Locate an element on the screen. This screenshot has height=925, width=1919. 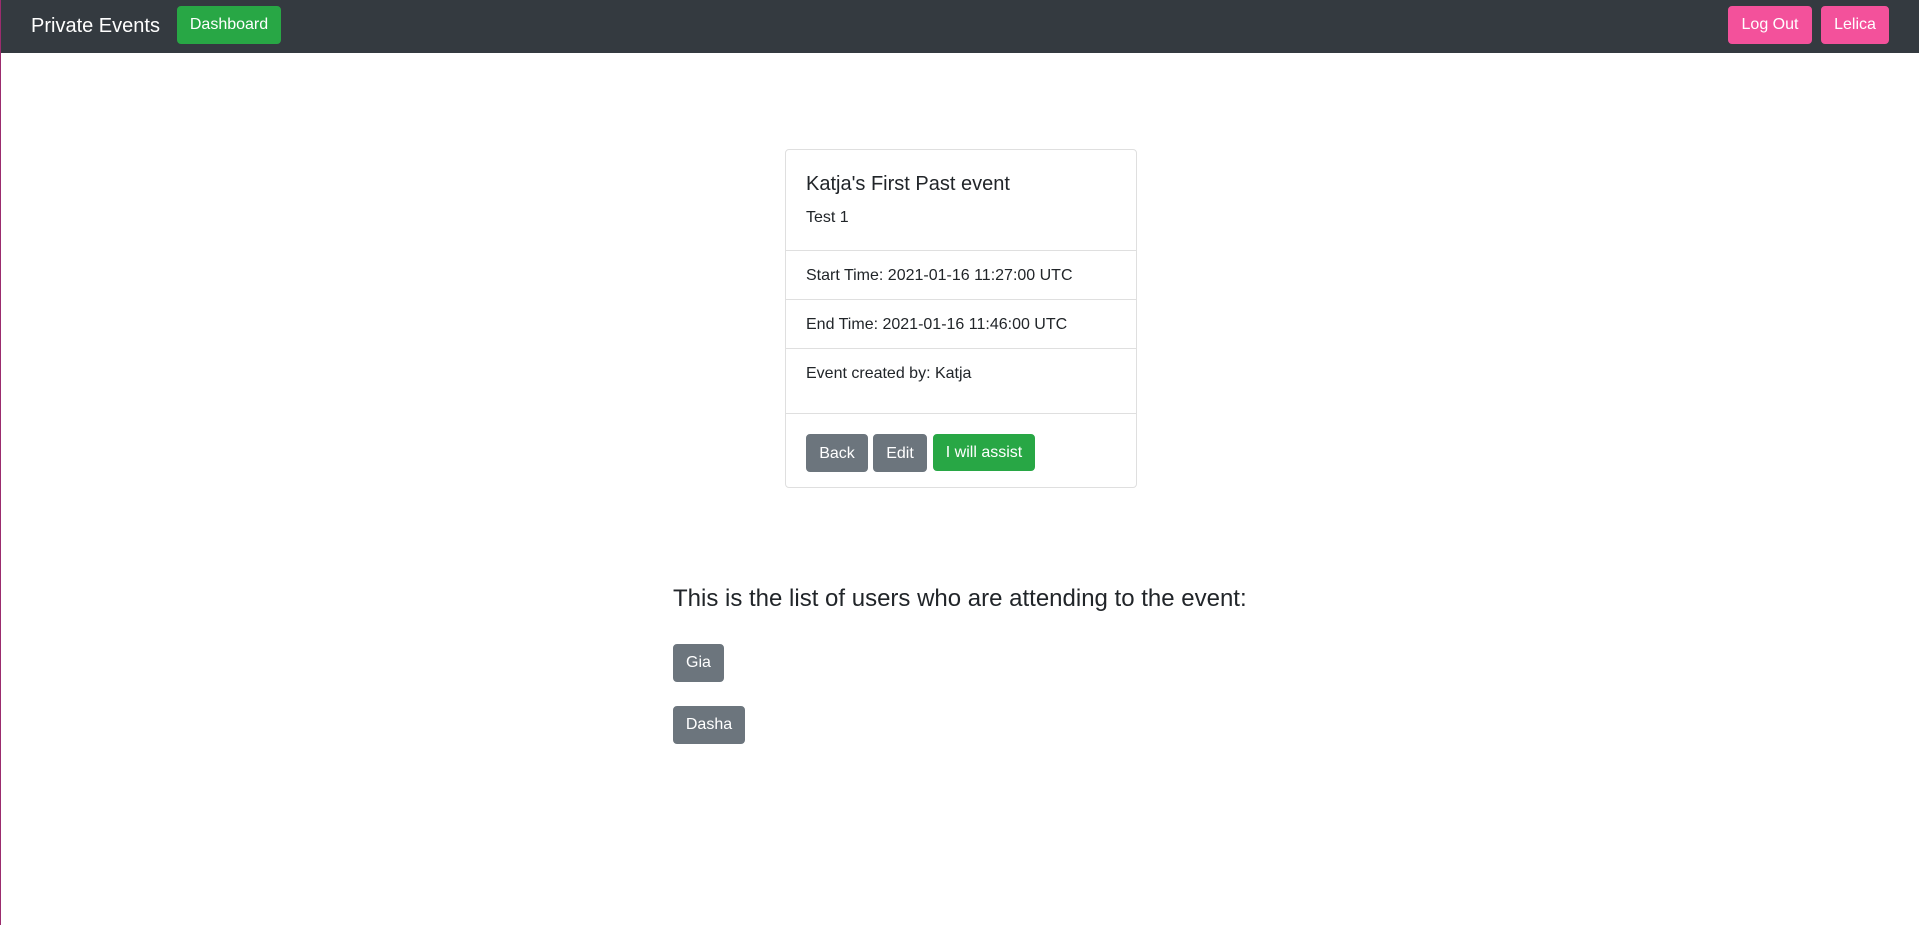
event-card-header: Katja's First Past event Test 1 is located at coordinates (961, 200).